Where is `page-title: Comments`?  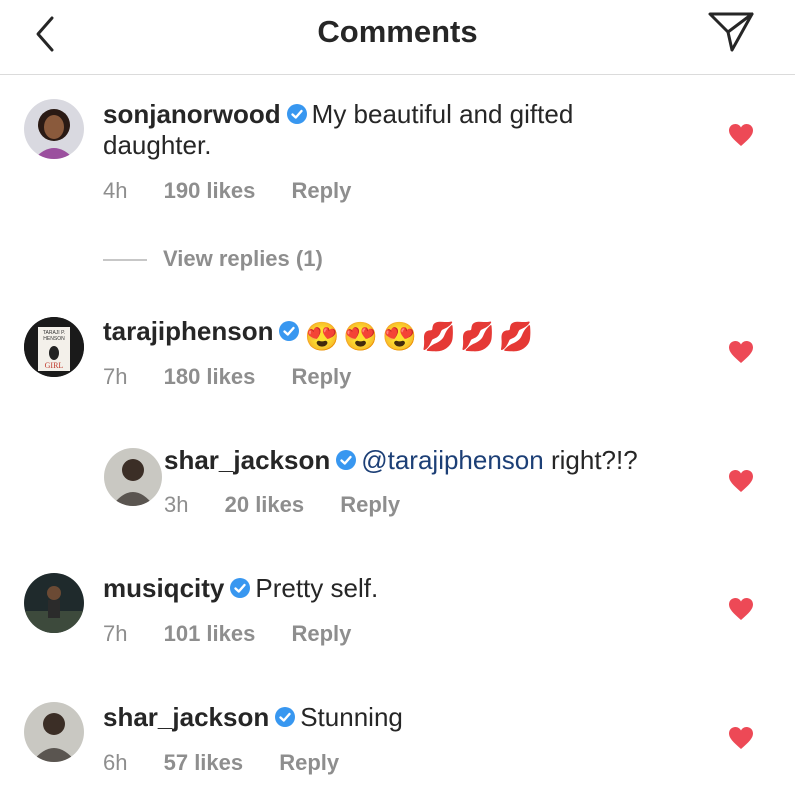
page-title: Comments is located at coordinates (397, 31).